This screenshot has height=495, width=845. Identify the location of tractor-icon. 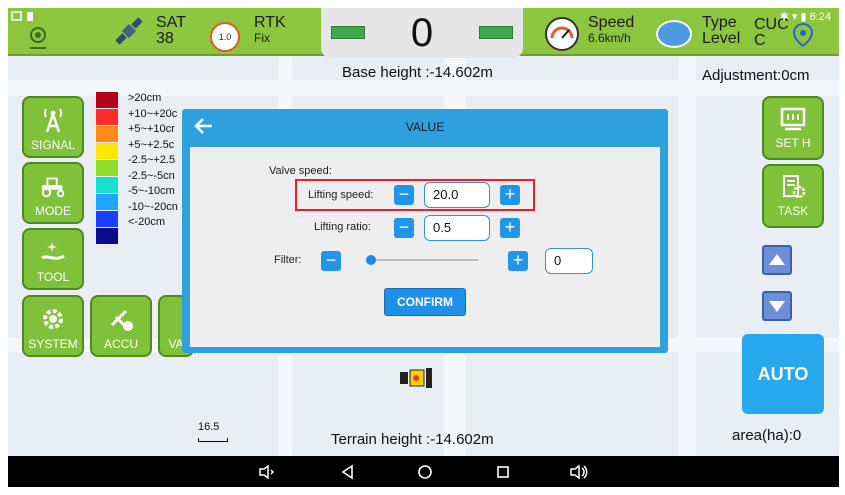
(53, 186).